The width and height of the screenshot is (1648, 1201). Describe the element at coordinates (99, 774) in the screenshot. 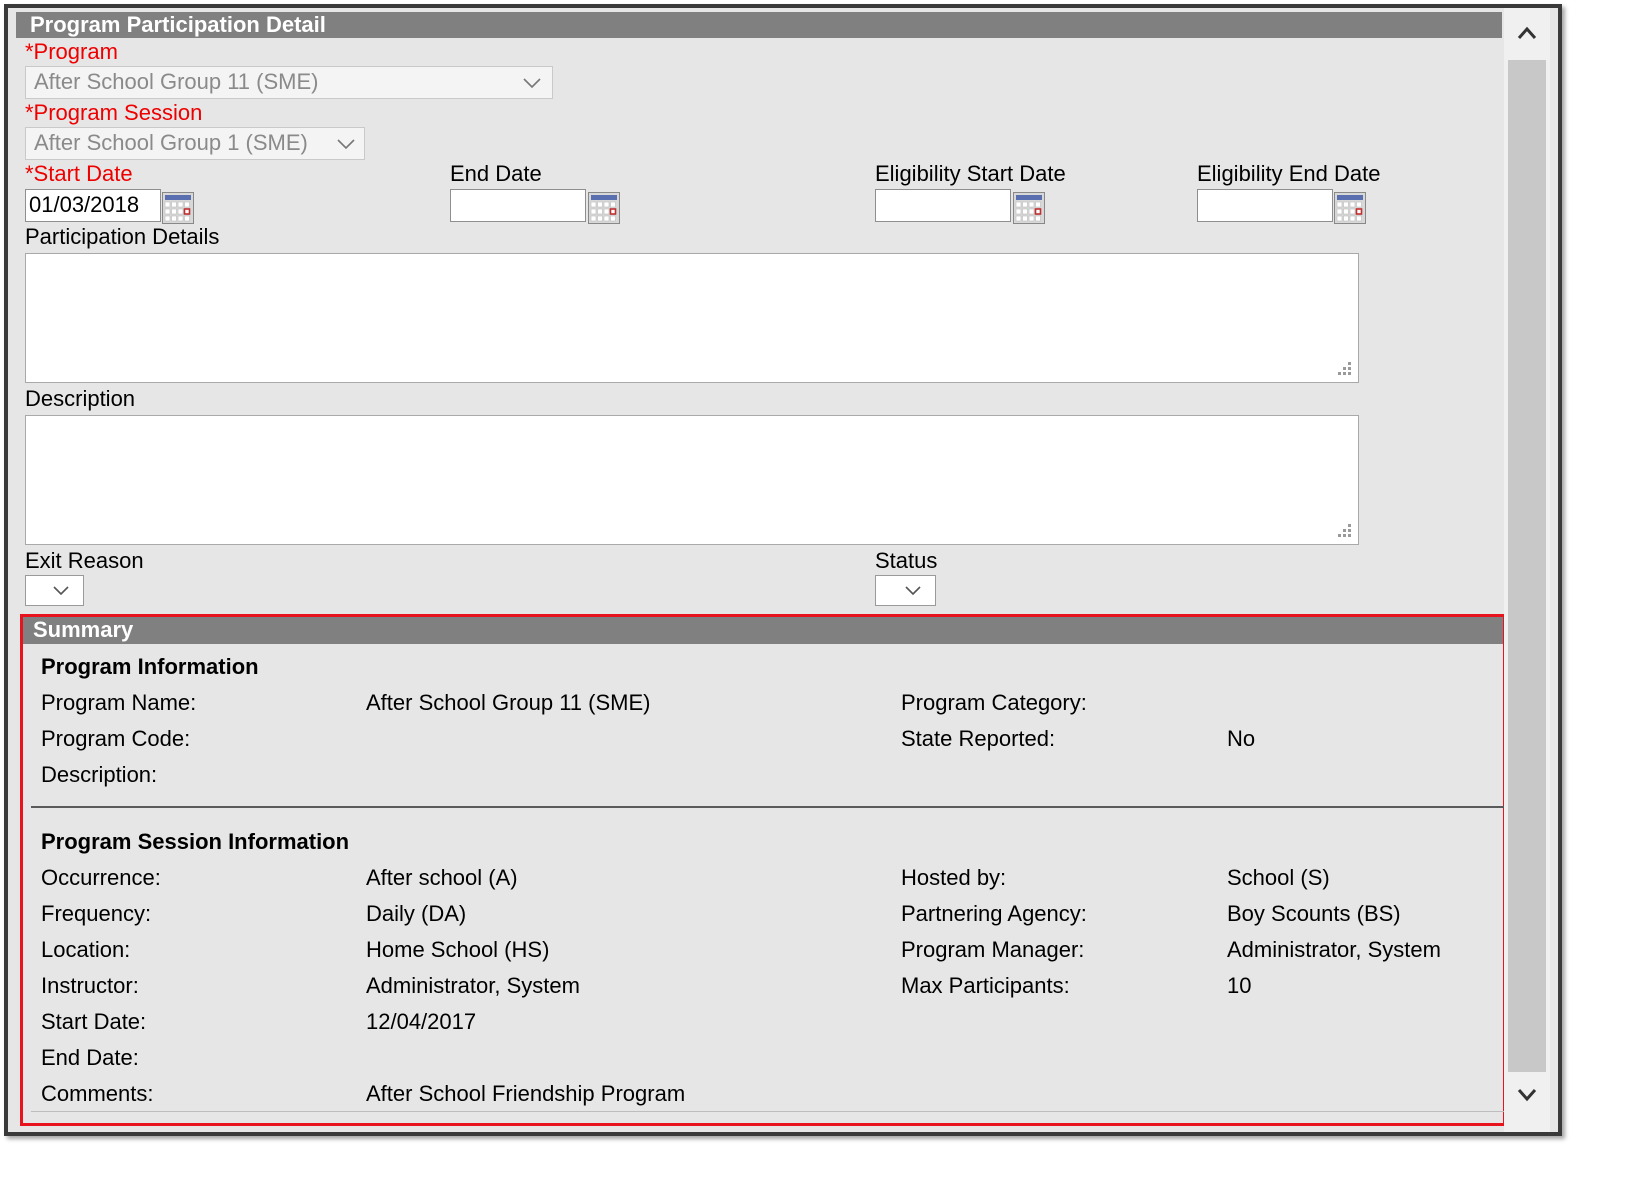

I see `program-description-label: Description:` at that location.